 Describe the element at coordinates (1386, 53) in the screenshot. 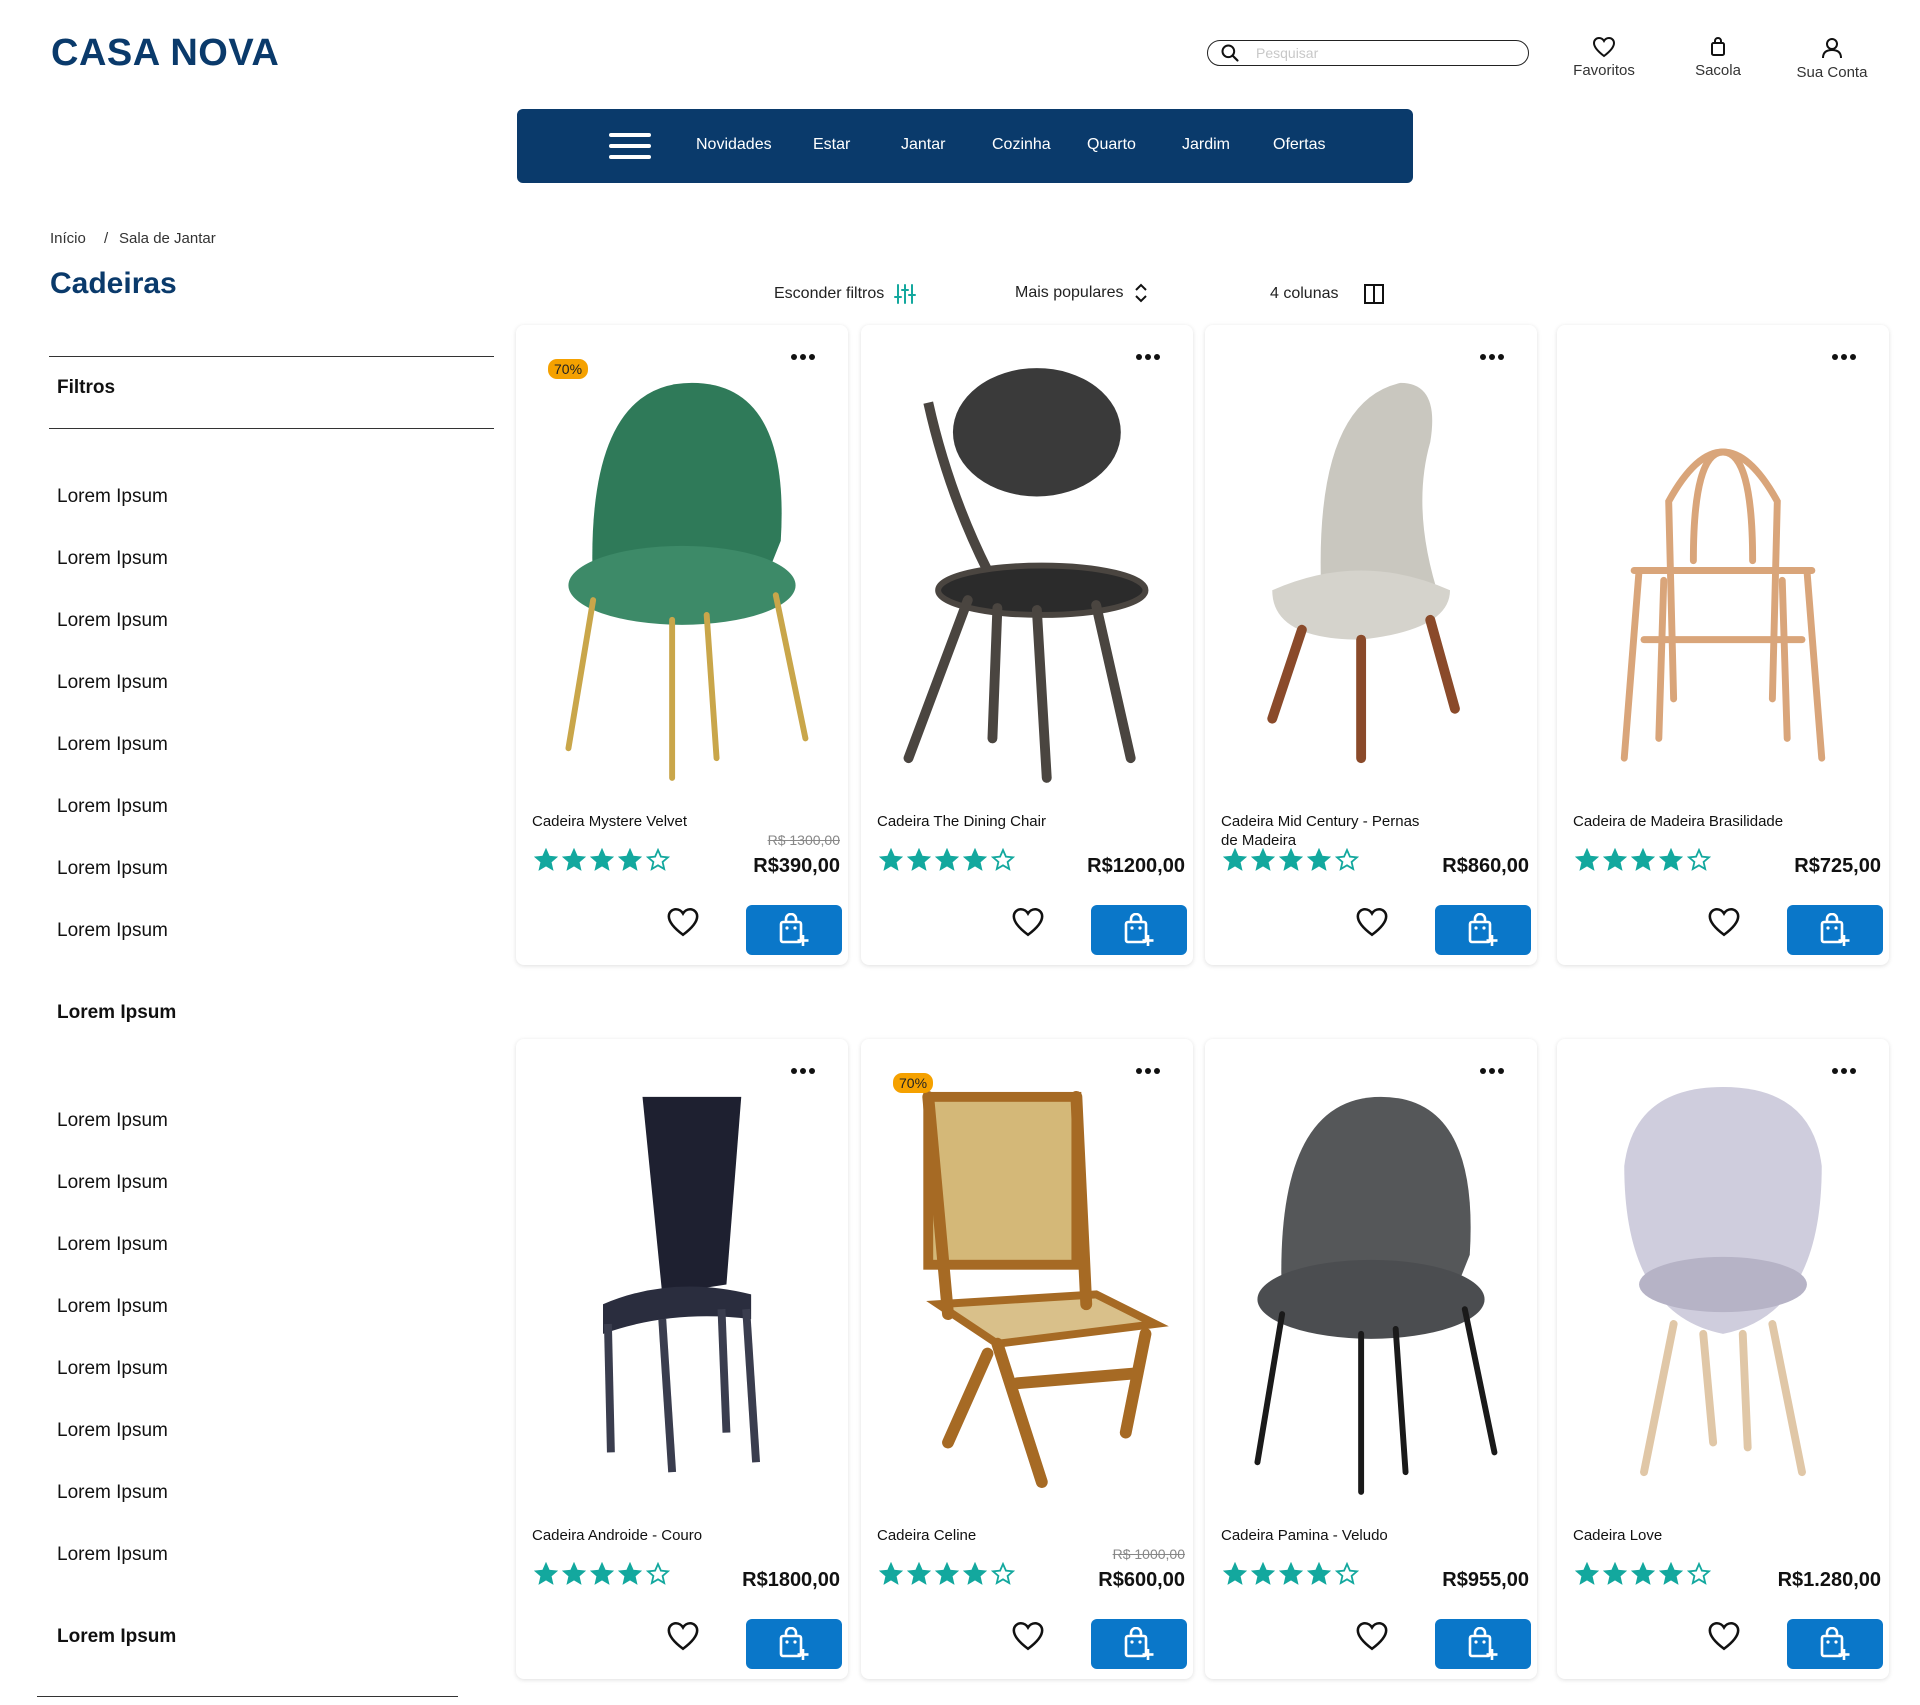

I see `search-input` at that location.